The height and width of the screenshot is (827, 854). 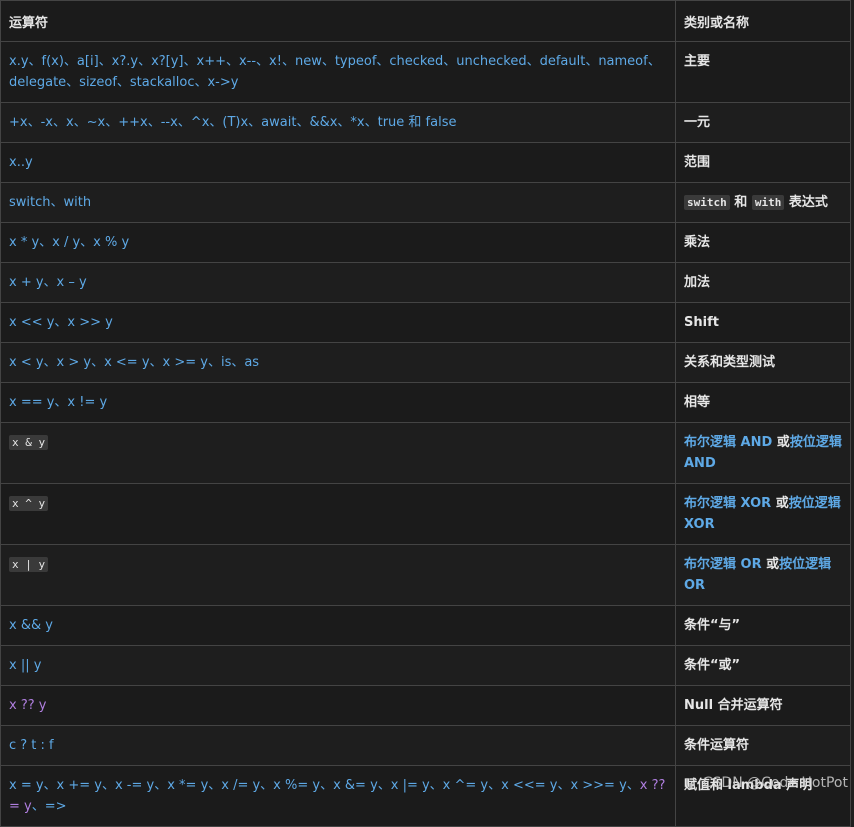 What do you see at coordinates (338, 705) in the screenshot?
I see `operator-cell: x ?? y` at bounding box center [338, 705].